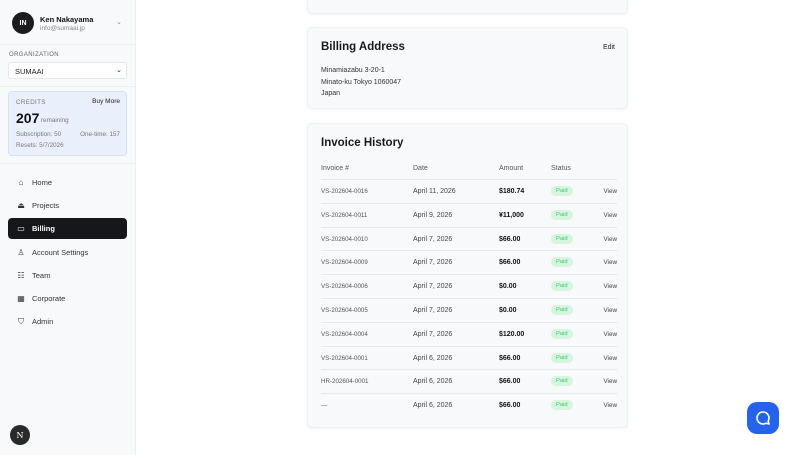  Describe the element at coordinates (67, 321) in the screenshot. I see `sidebar-item-admin: ⛉ Admin` at that location.